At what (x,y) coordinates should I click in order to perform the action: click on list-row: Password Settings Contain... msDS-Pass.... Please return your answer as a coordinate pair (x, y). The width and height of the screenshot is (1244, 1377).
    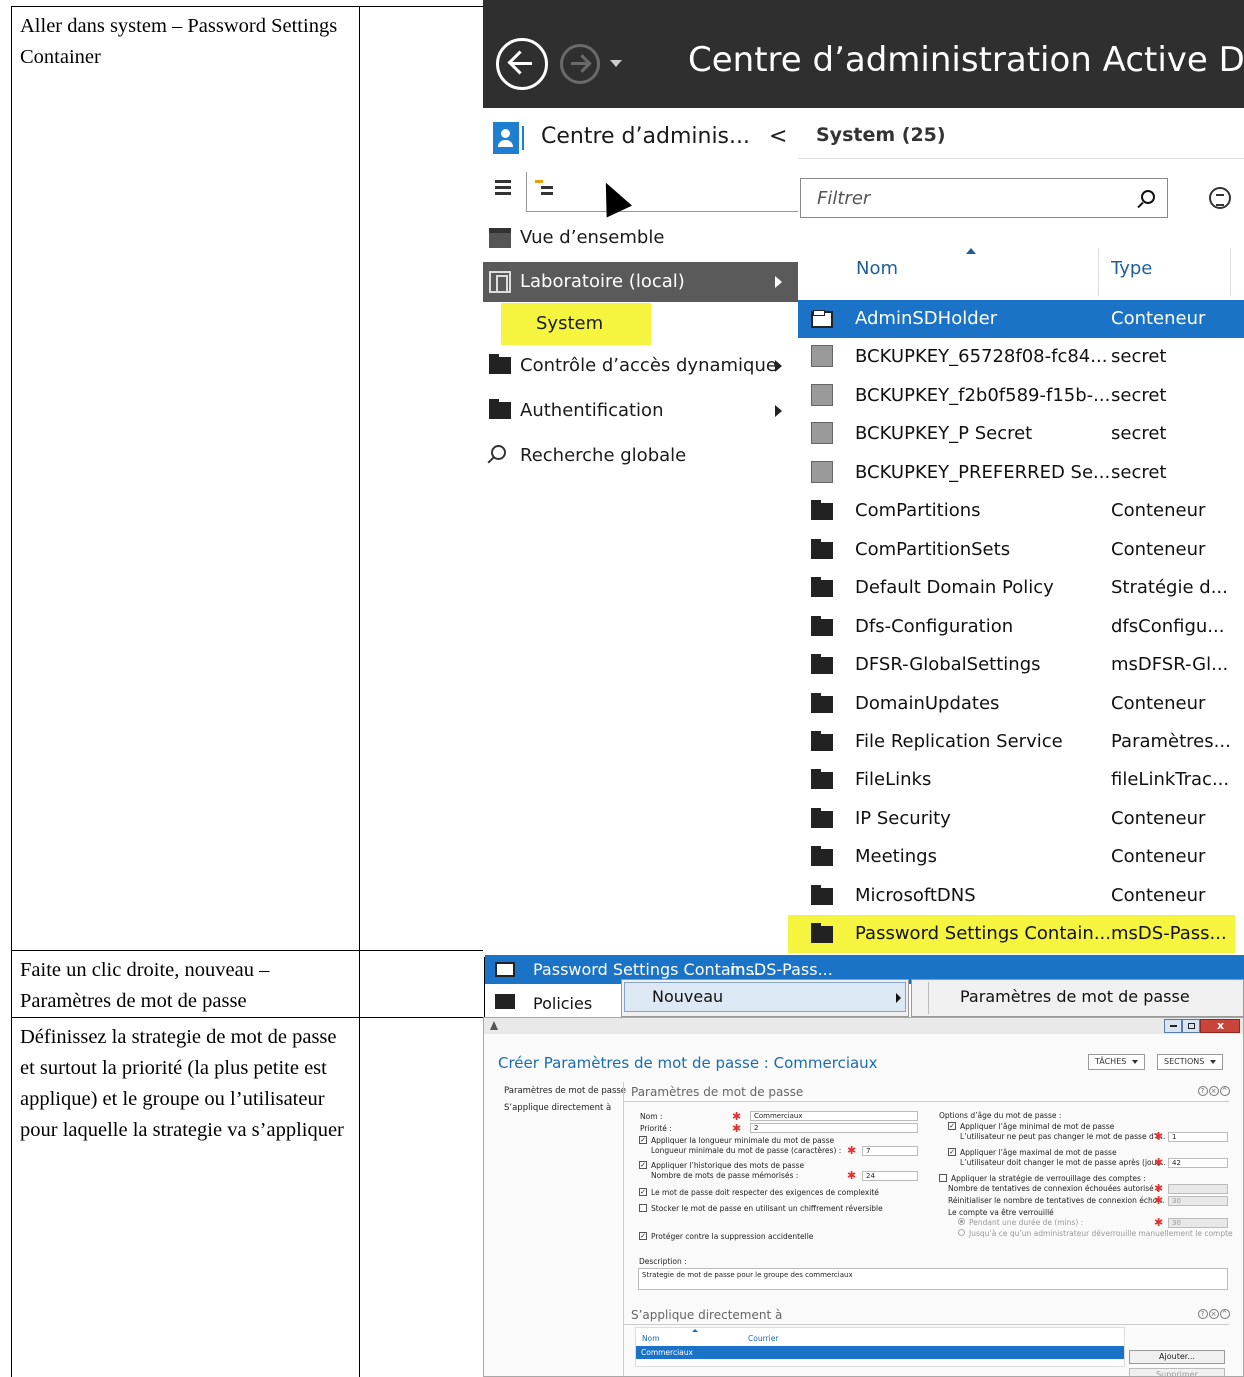
    Looking at the image, I should click on (1011, 934).